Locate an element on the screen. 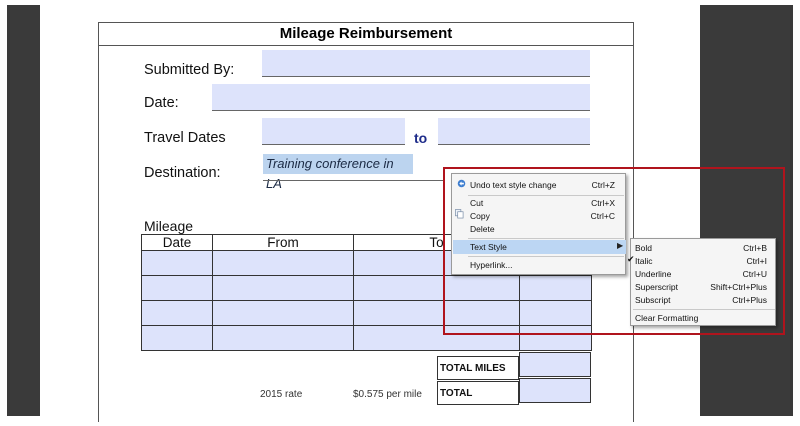  destination-field-underline is located at coordinates (353, 180).